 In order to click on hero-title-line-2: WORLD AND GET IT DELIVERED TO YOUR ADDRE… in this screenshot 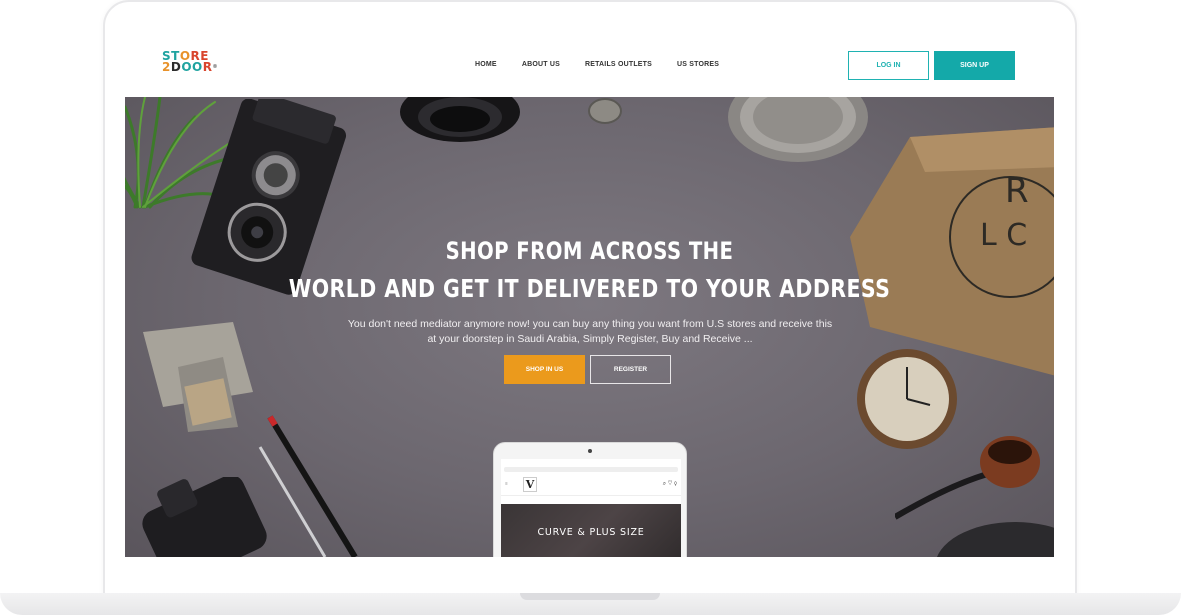, I will do `click(589, 288)`.